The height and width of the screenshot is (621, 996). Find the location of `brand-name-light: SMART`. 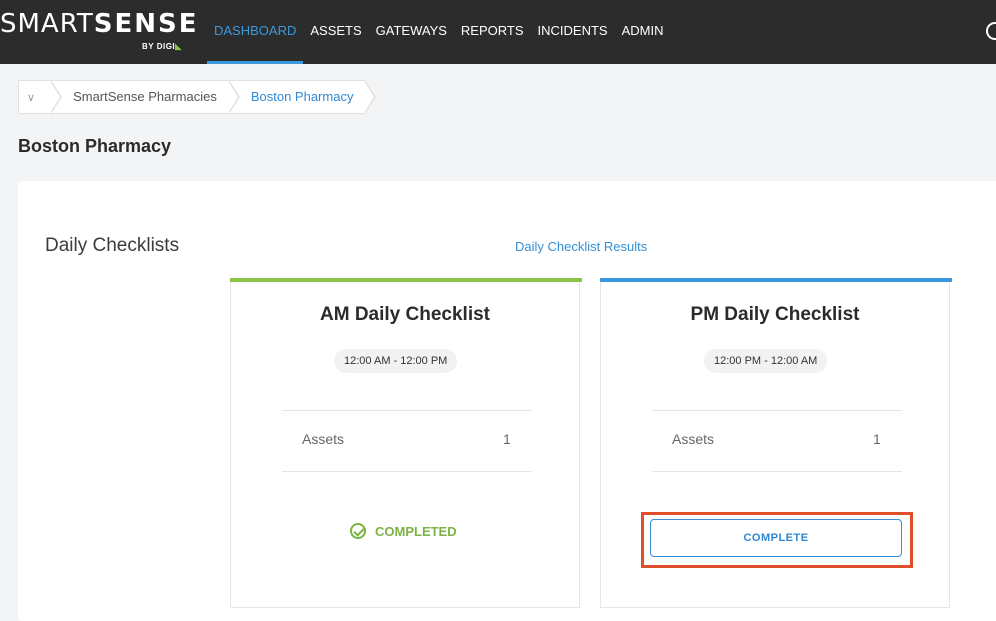

brand-name-light: SMART is located at coordinates (47, 24).